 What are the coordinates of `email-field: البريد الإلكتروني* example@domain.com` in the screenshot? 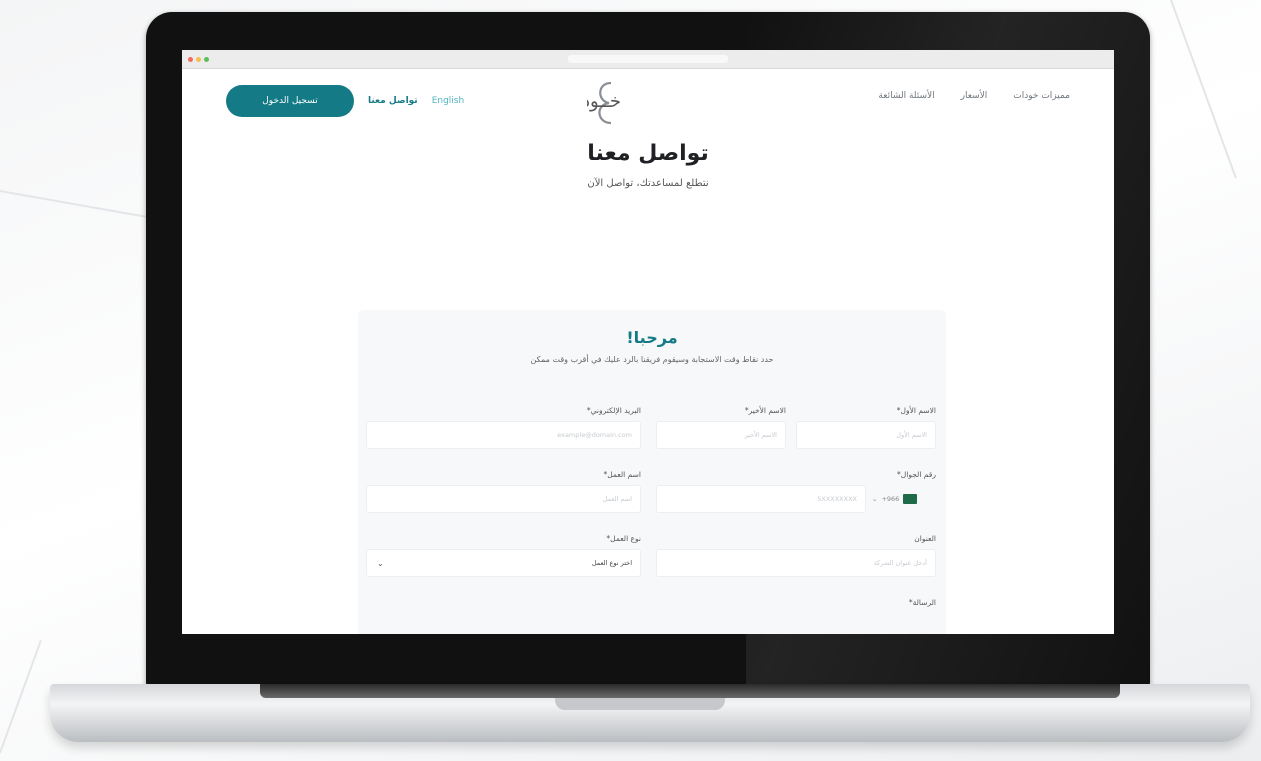 It's located at (503, 427).